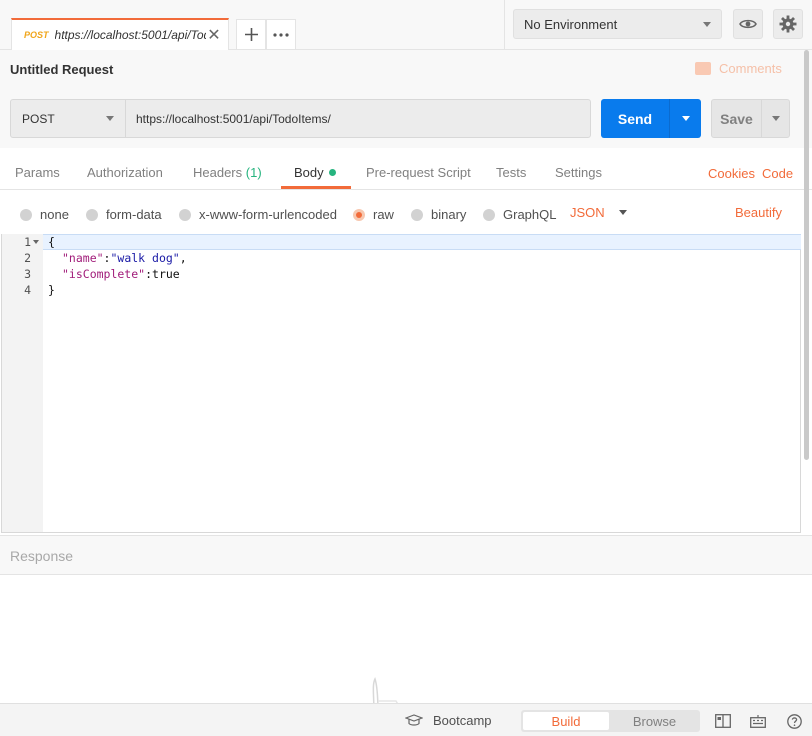 The height and width of the screenshot is (736, 812). What do you see at coordinates (449, 214) in the screenshot?
I see `radio-binary-label: binary` at bounding box center [449, 214].